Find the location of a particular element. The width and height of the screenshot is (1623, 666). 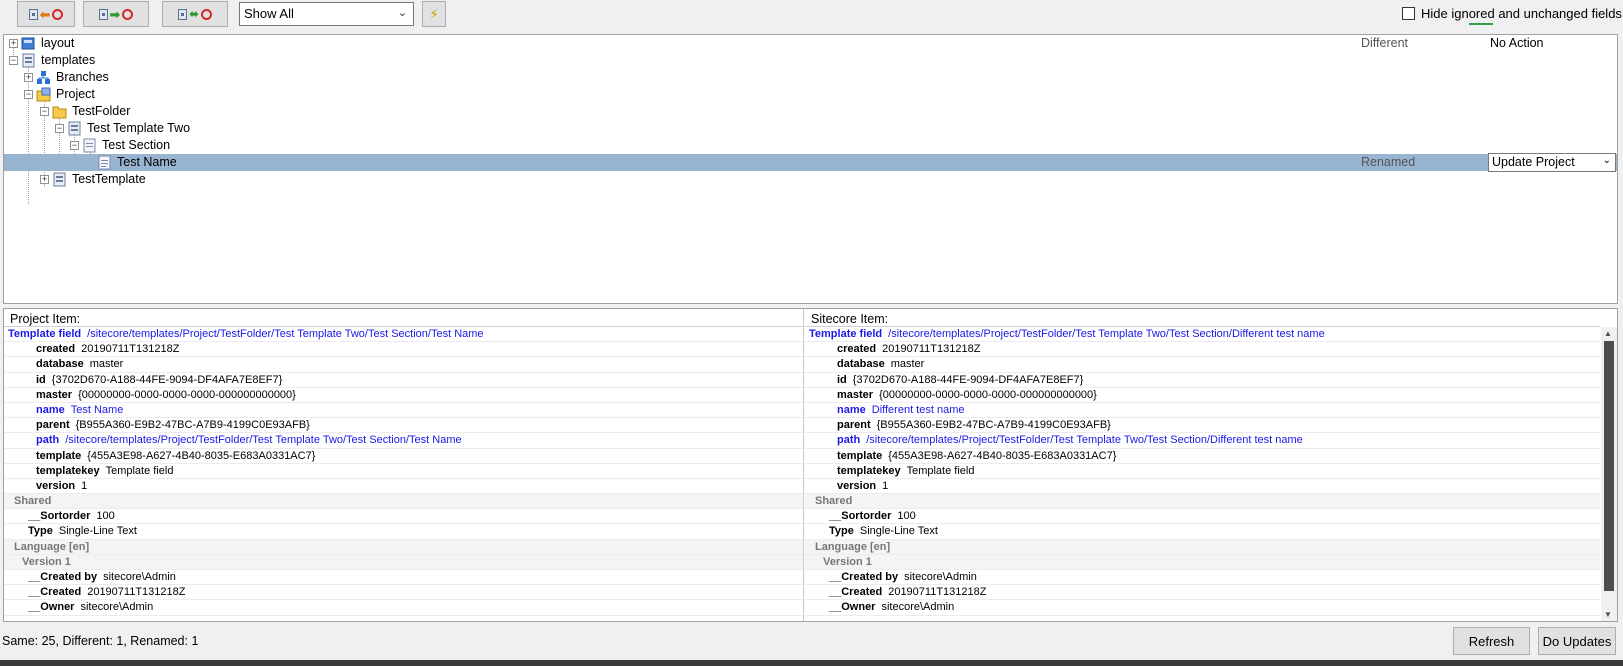

field-row: created 20190711T131218Z is located at coordinates (1202, 350).